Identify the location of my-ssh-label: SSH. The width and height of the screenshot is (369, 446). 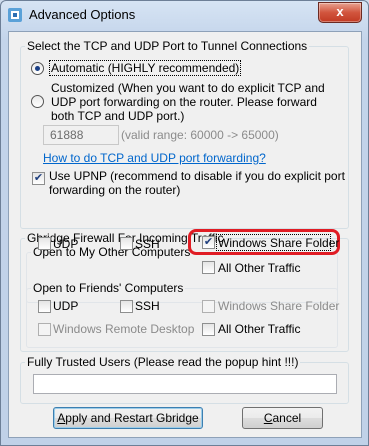
(147, 244).